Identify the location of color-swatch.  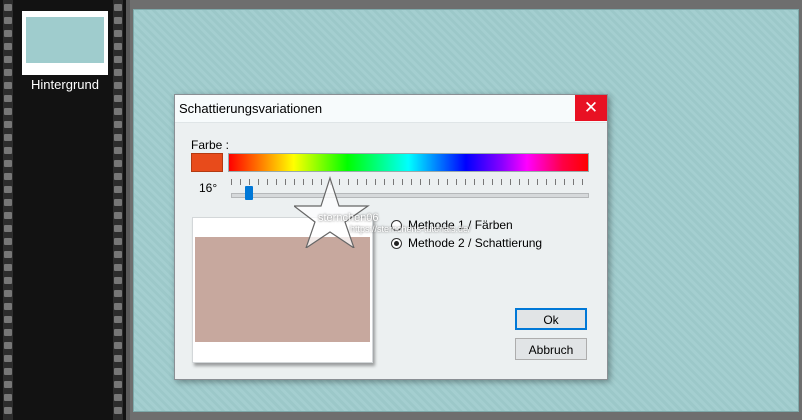
(207, 162).